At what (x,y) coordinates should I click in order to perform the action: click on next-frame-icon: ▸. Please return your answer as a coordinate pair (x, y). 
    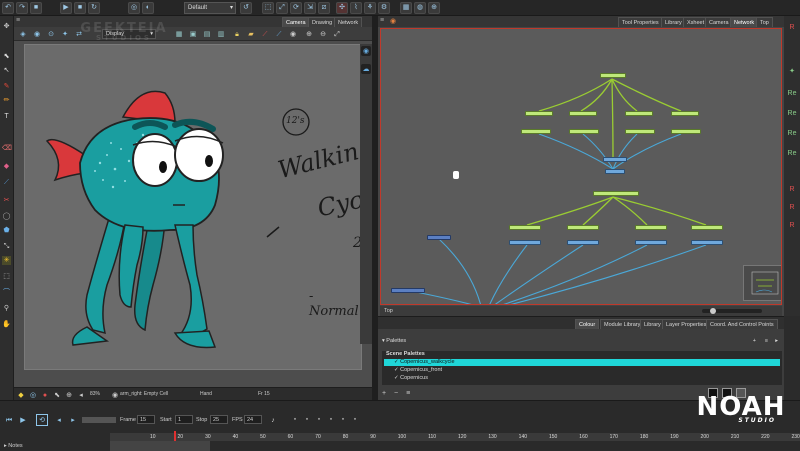
    Looking at the image, I should click on (73, 420).